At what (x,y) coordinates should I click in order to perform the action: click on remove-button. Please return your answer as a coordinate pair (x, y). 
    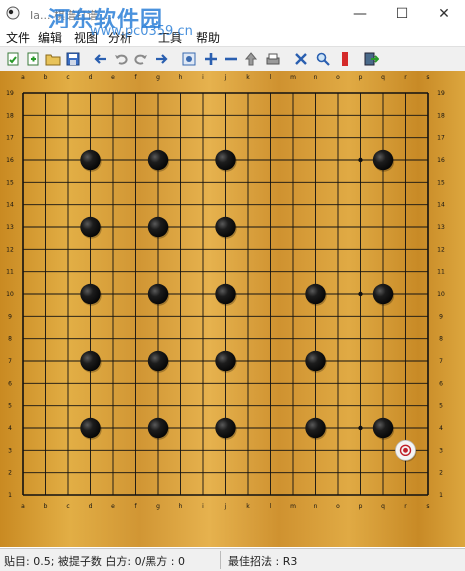
    Looking at the image, I should click on (231, 59).